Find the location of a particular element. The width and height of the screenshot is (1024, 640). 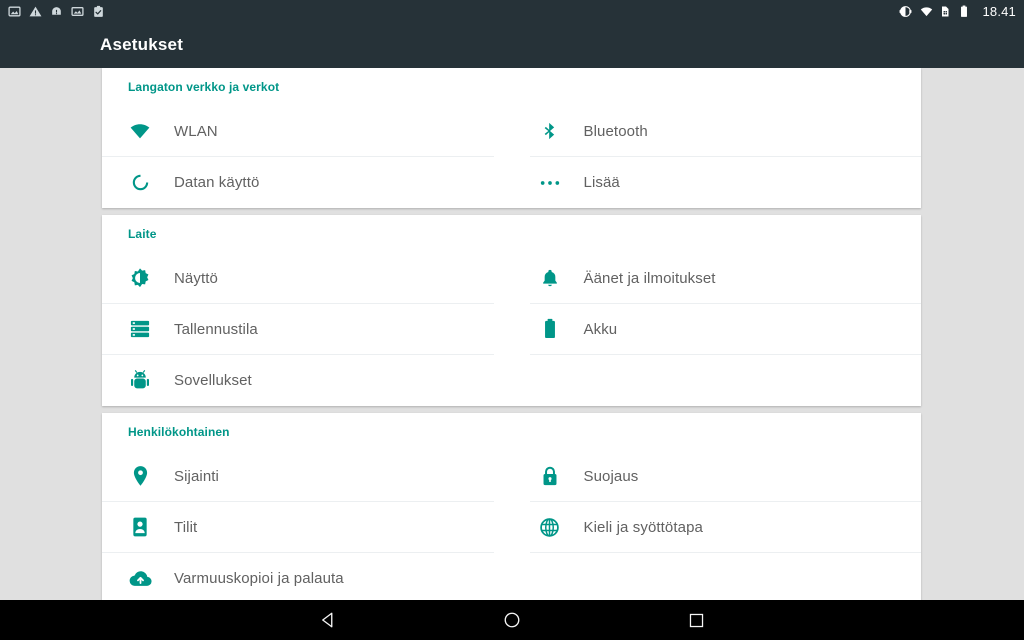

settings-item-backup-restore: Varmuuskopioi ja palauta is located at coordinates (298, 576).